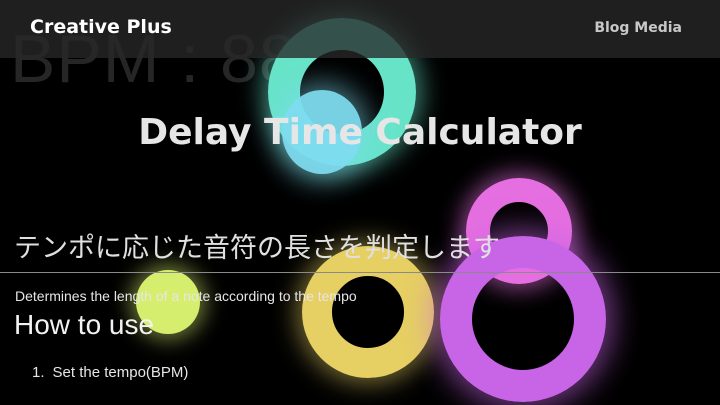 This screenshot has height=405, width=720. What do you see at coordinates (84, 324) in the screenshot?
I see `how-to-use-heading: How to use` at bounding box center [84, 324].